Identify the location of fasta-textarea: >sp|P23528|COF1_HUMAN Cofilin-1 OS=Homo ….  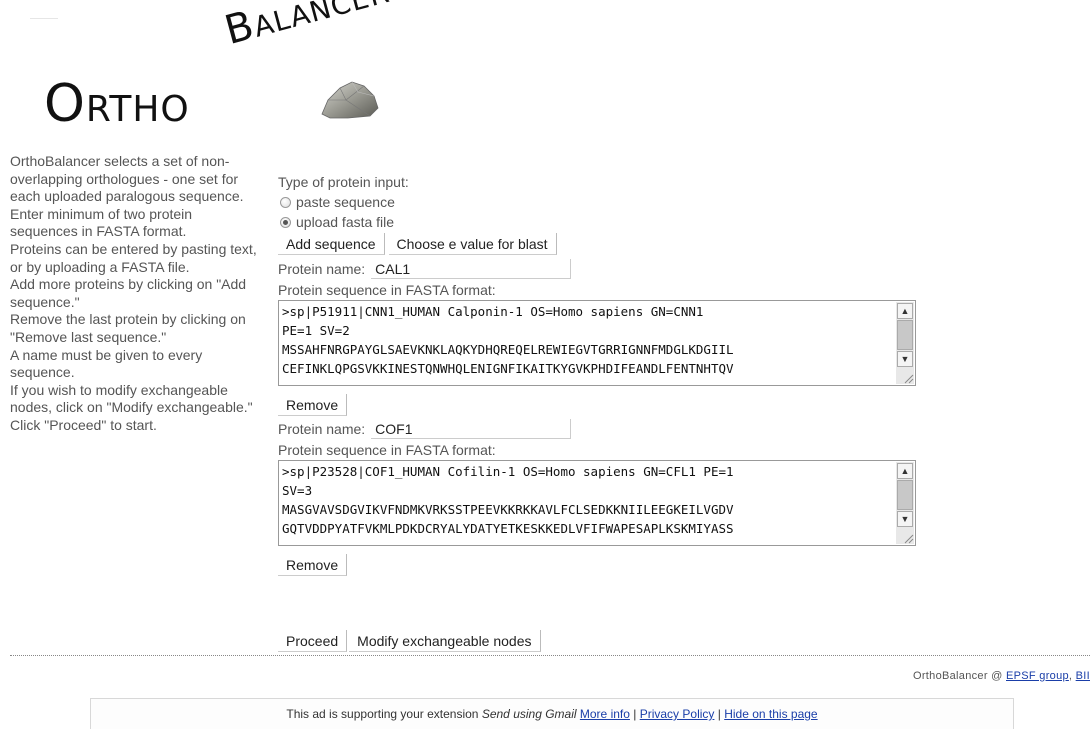
(597, 503).